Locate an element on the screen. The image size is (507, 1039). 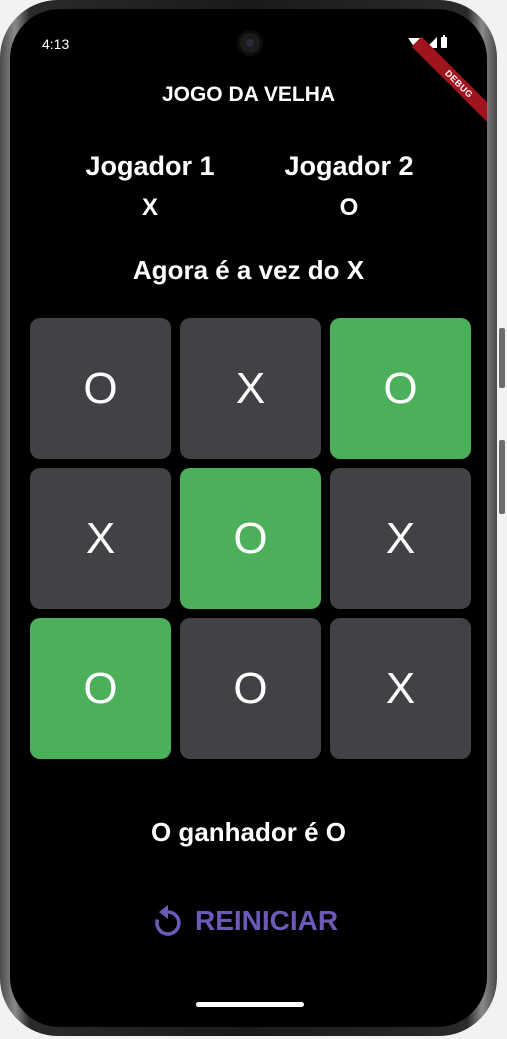
home-indicator is located at coordinates (250, 1004).